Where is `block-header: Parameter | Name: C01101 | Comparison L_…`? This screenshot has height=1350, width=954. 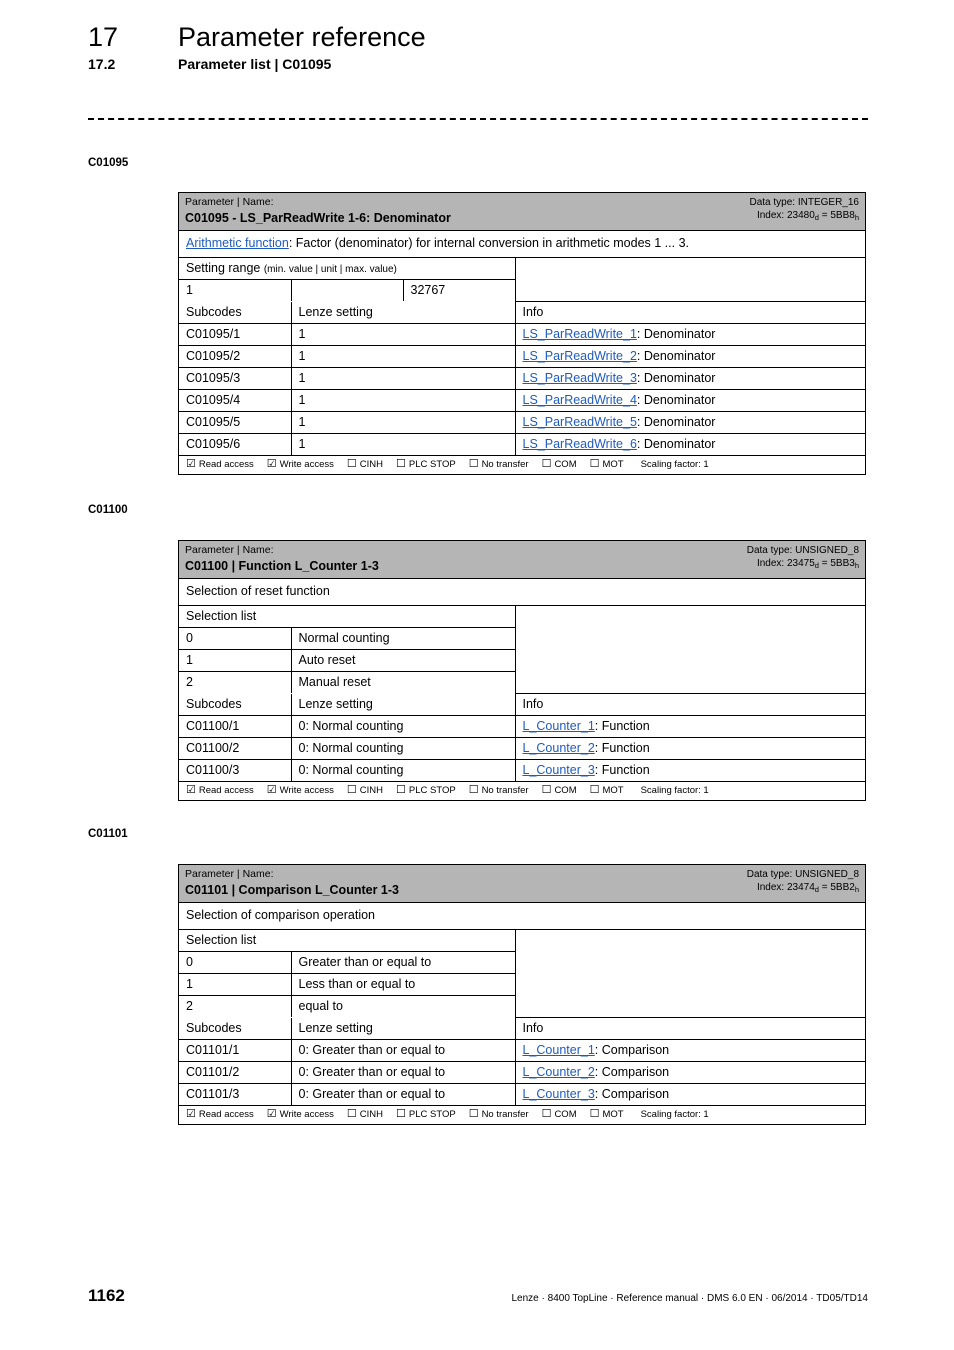 block-header: Parameter | Name: C01101 | Comparison L_… is located at coordinates (522, 884).